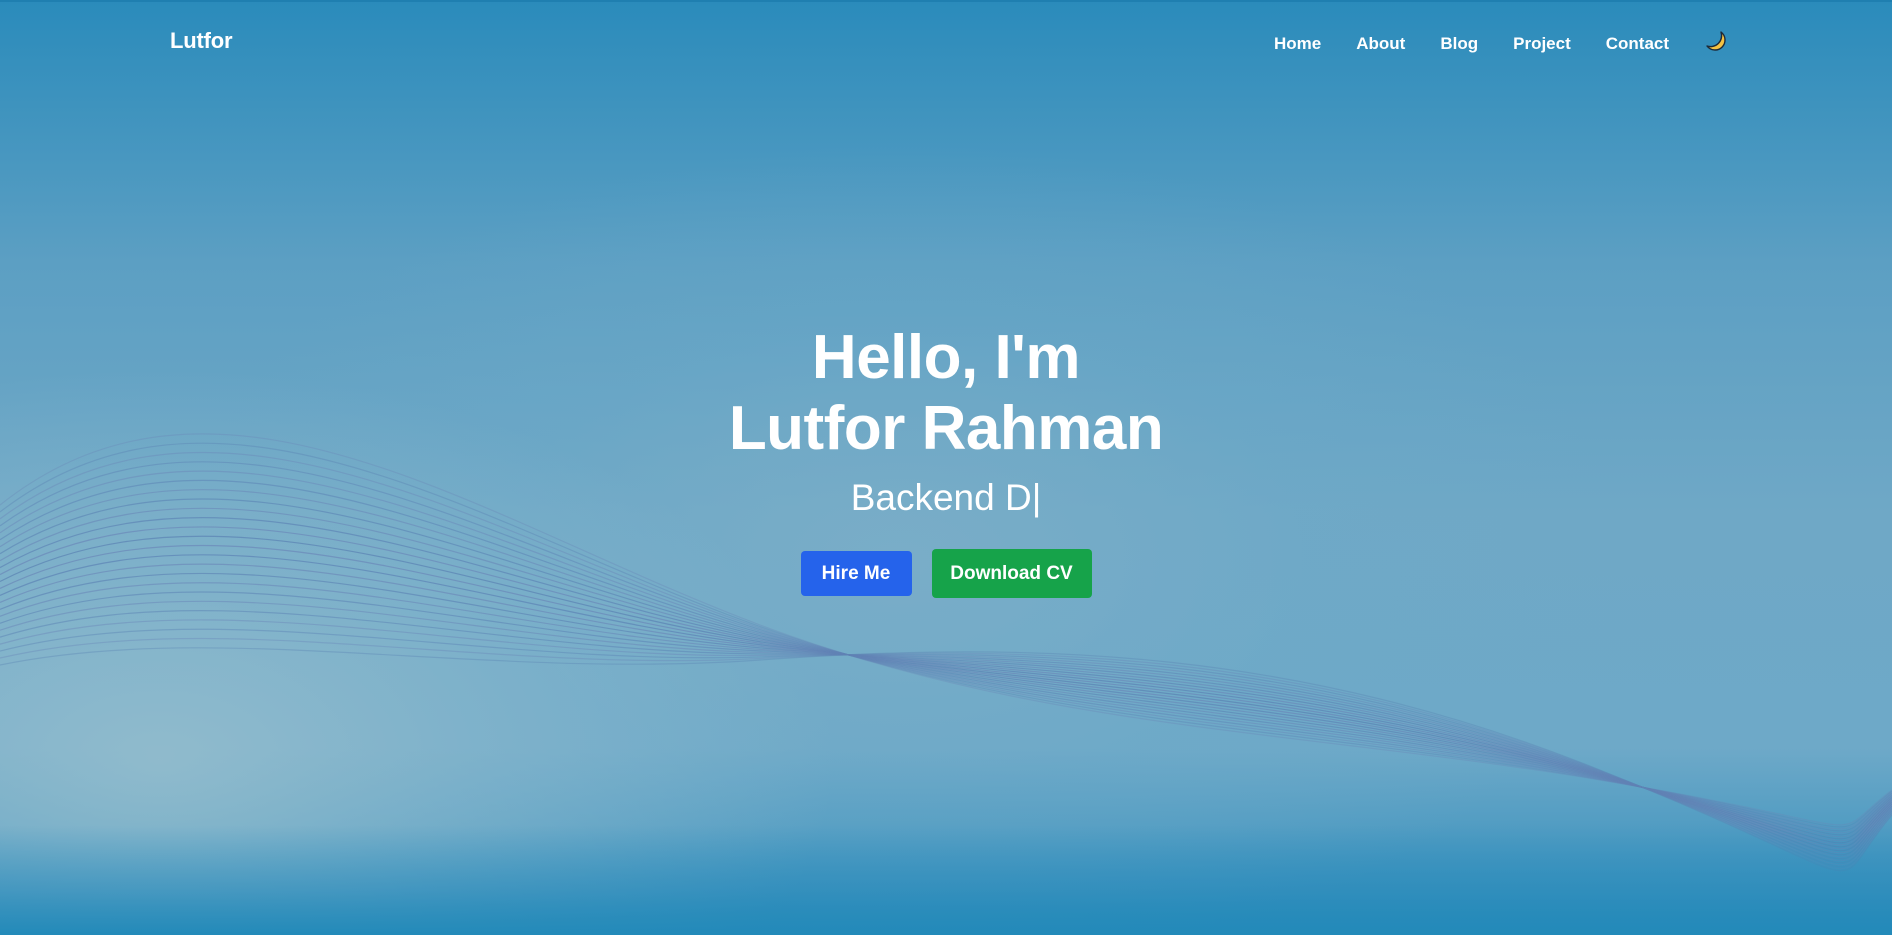  I want to click on hero-role: Backend D|, so click(946, 498).